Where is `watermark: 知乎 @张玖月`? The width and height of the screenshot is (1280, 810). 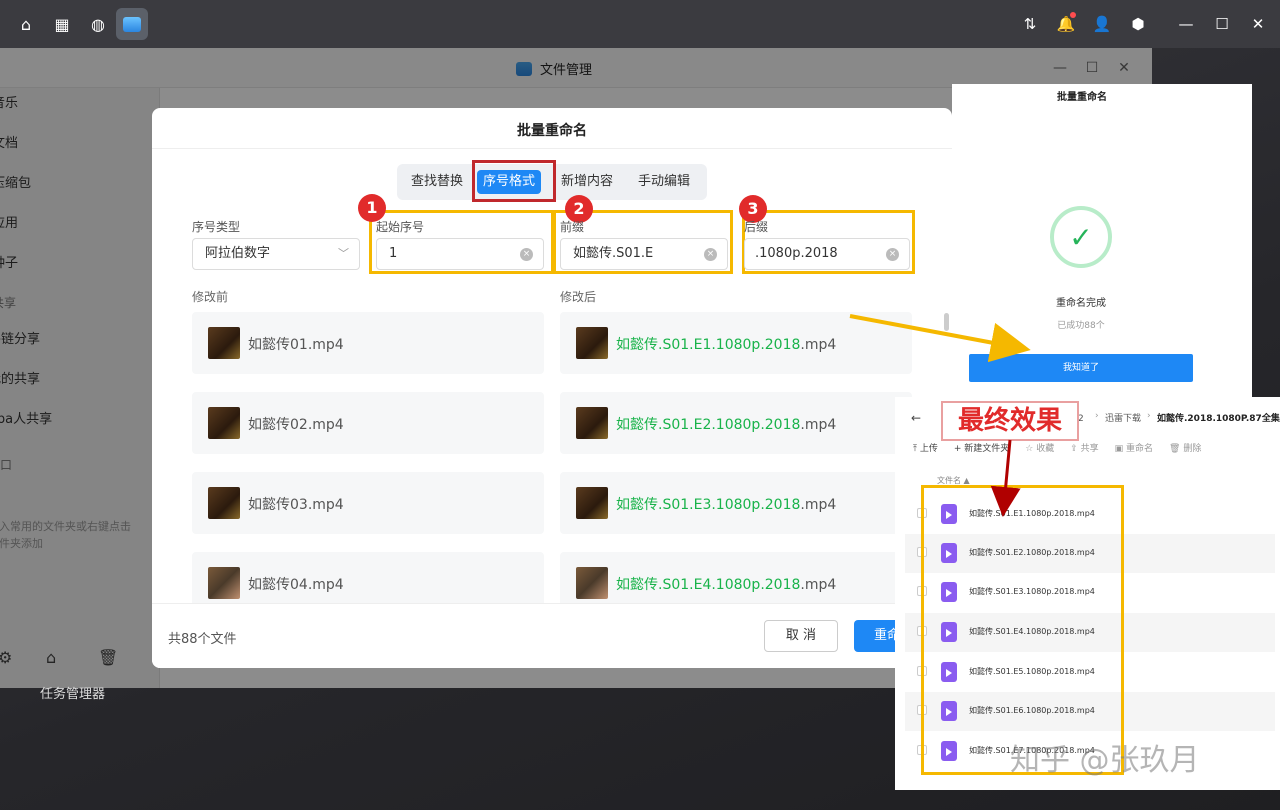 watermark: 知乎 @张玖月 is located at coordinates (1105, 760).